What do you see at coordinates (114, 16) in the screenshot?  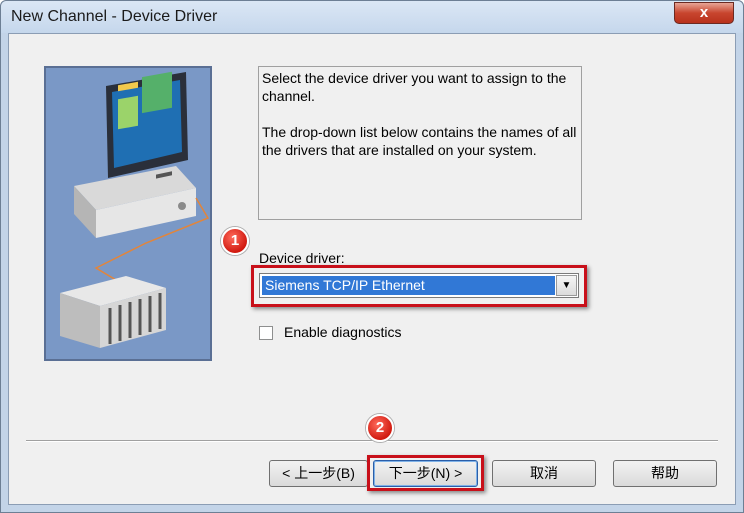 I see `window-title: New Channel - Device Driver` at bounding box center [114, 16].